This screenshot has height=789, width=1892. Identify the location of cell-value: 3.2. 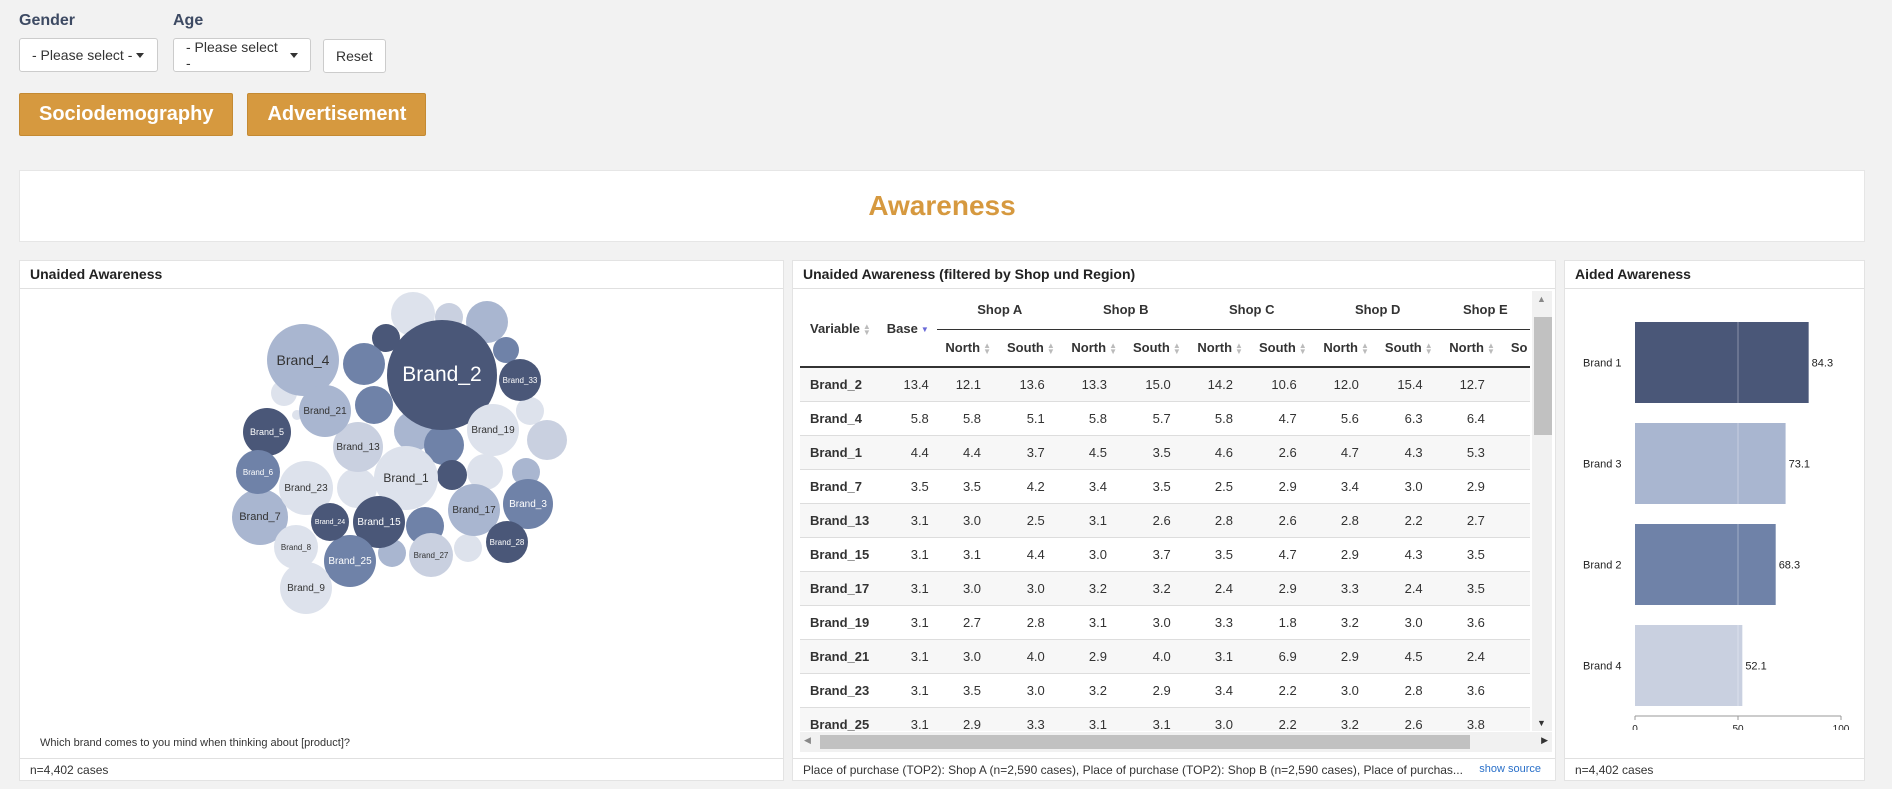
(1093, 587).